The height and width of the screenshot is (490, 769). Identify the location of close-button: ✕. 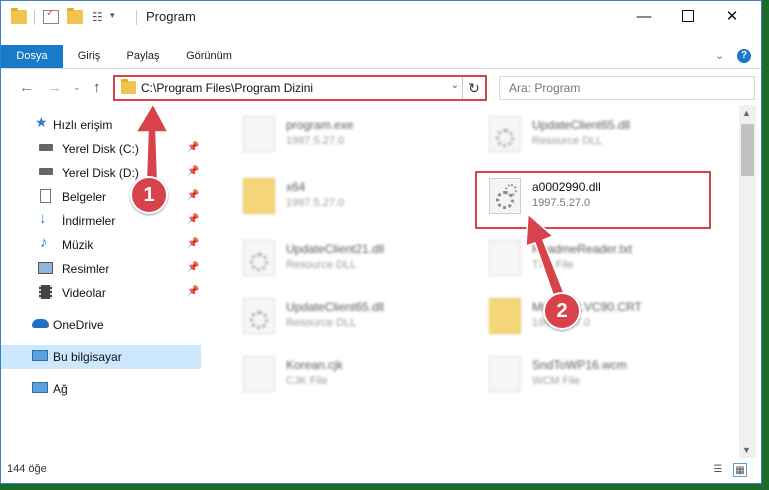
(732, 16).